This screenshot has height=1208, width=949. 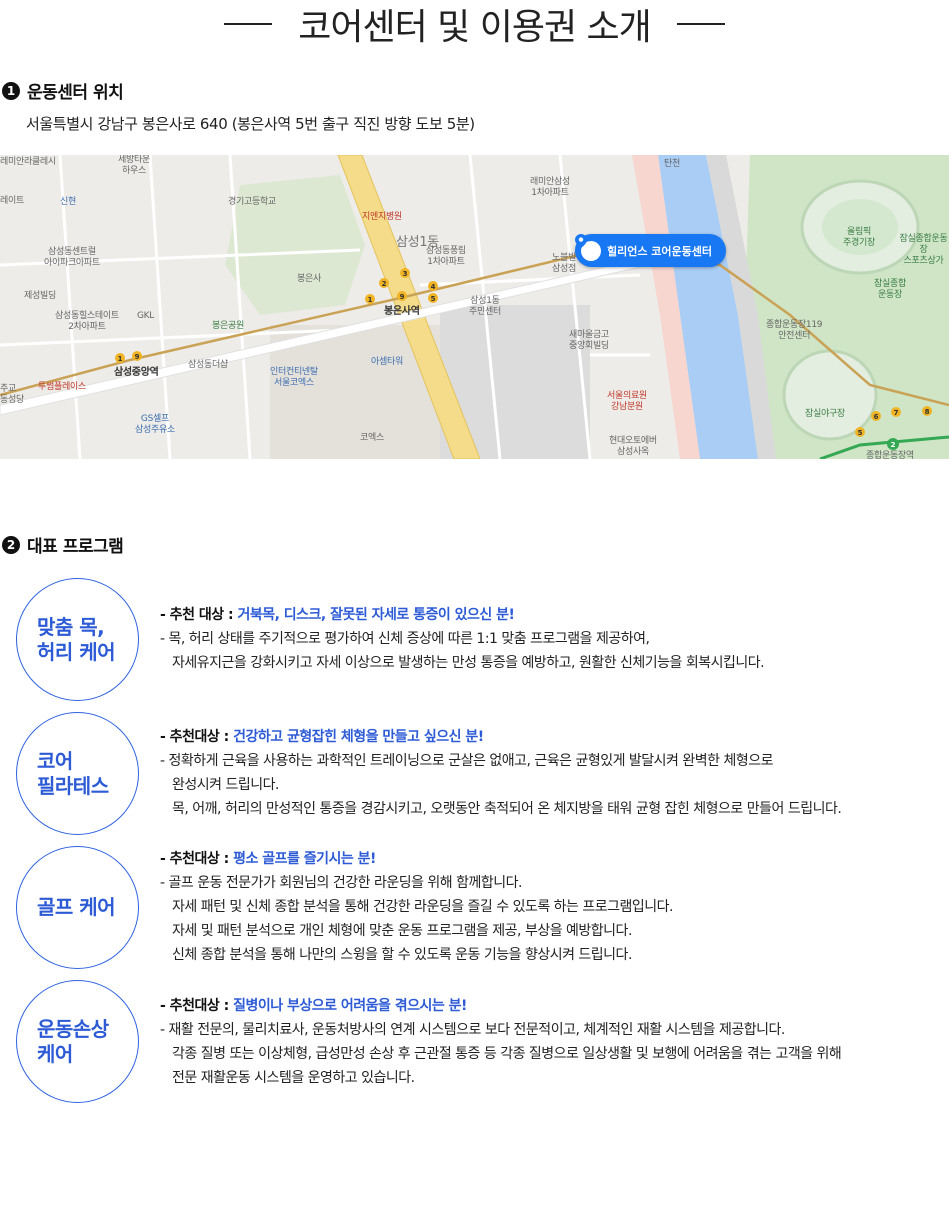 I want to click on bongeunsa-park, so click(x=295, y=245).